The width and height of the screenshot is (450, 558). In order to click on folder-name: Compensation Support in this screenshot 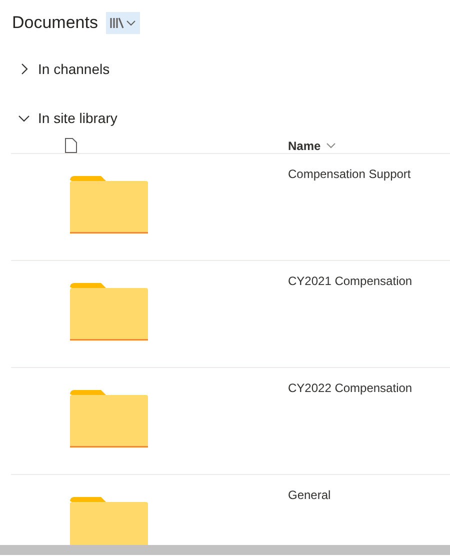, I will do `click(349, 174)`.